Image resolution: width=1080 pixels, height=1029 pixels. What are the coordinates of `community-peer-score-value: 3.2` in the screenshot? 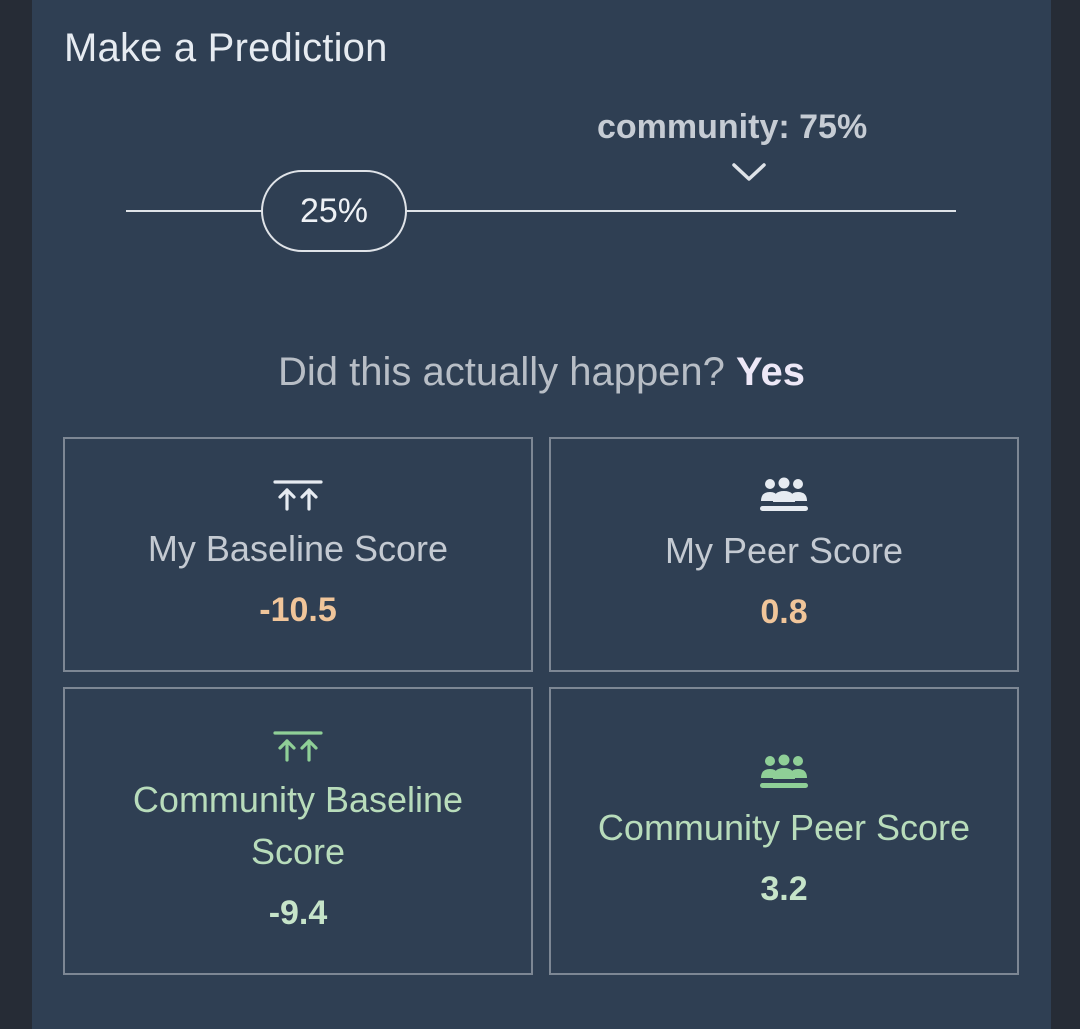 It's located at (784, 888).